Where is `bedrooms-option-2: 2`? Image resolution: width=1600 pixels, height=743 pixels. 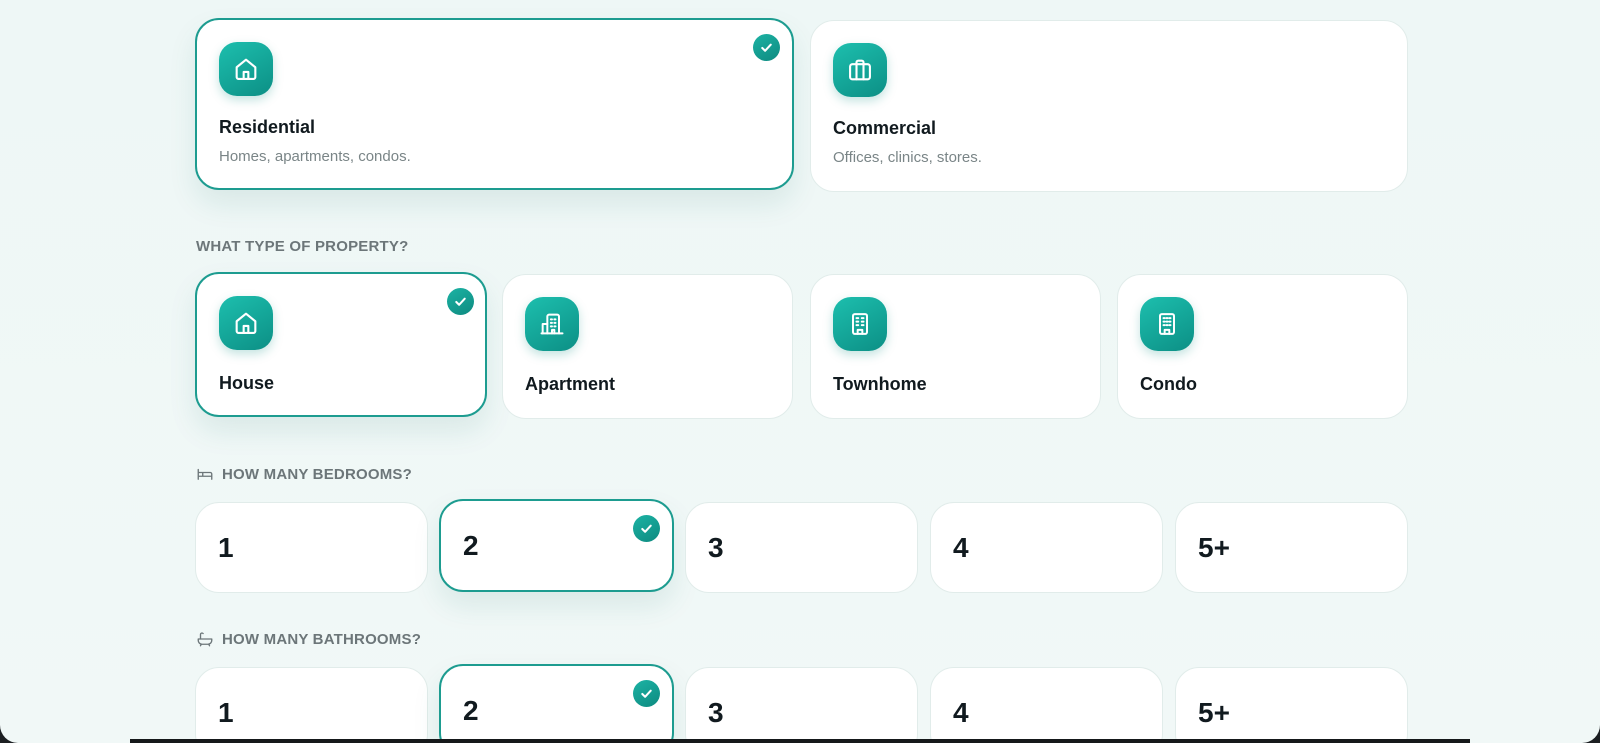 bedrooms-option-2: 2 is located at coordinates (556, 545).